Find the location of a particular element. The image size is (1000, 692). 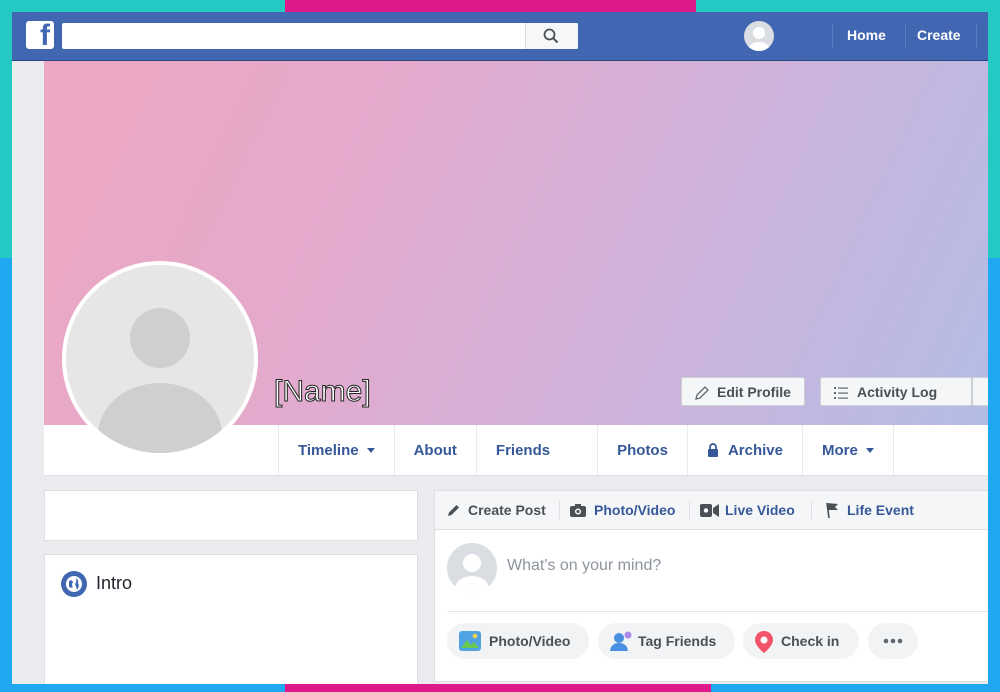

nav-home-link: Home is located at coordinates (866, 35).